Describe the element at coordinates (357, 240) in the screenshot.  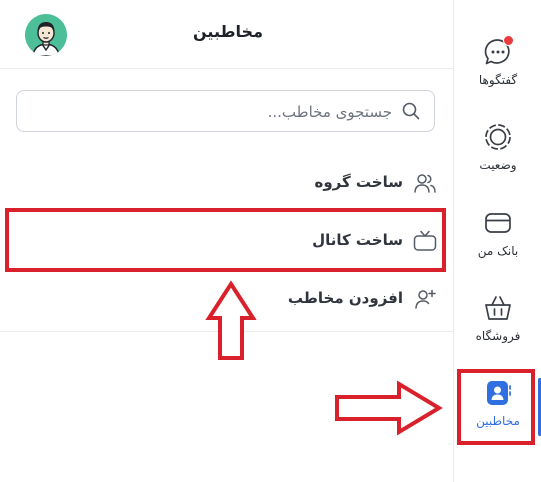
I see `create-channel-label: ساخت کانال` at that location.